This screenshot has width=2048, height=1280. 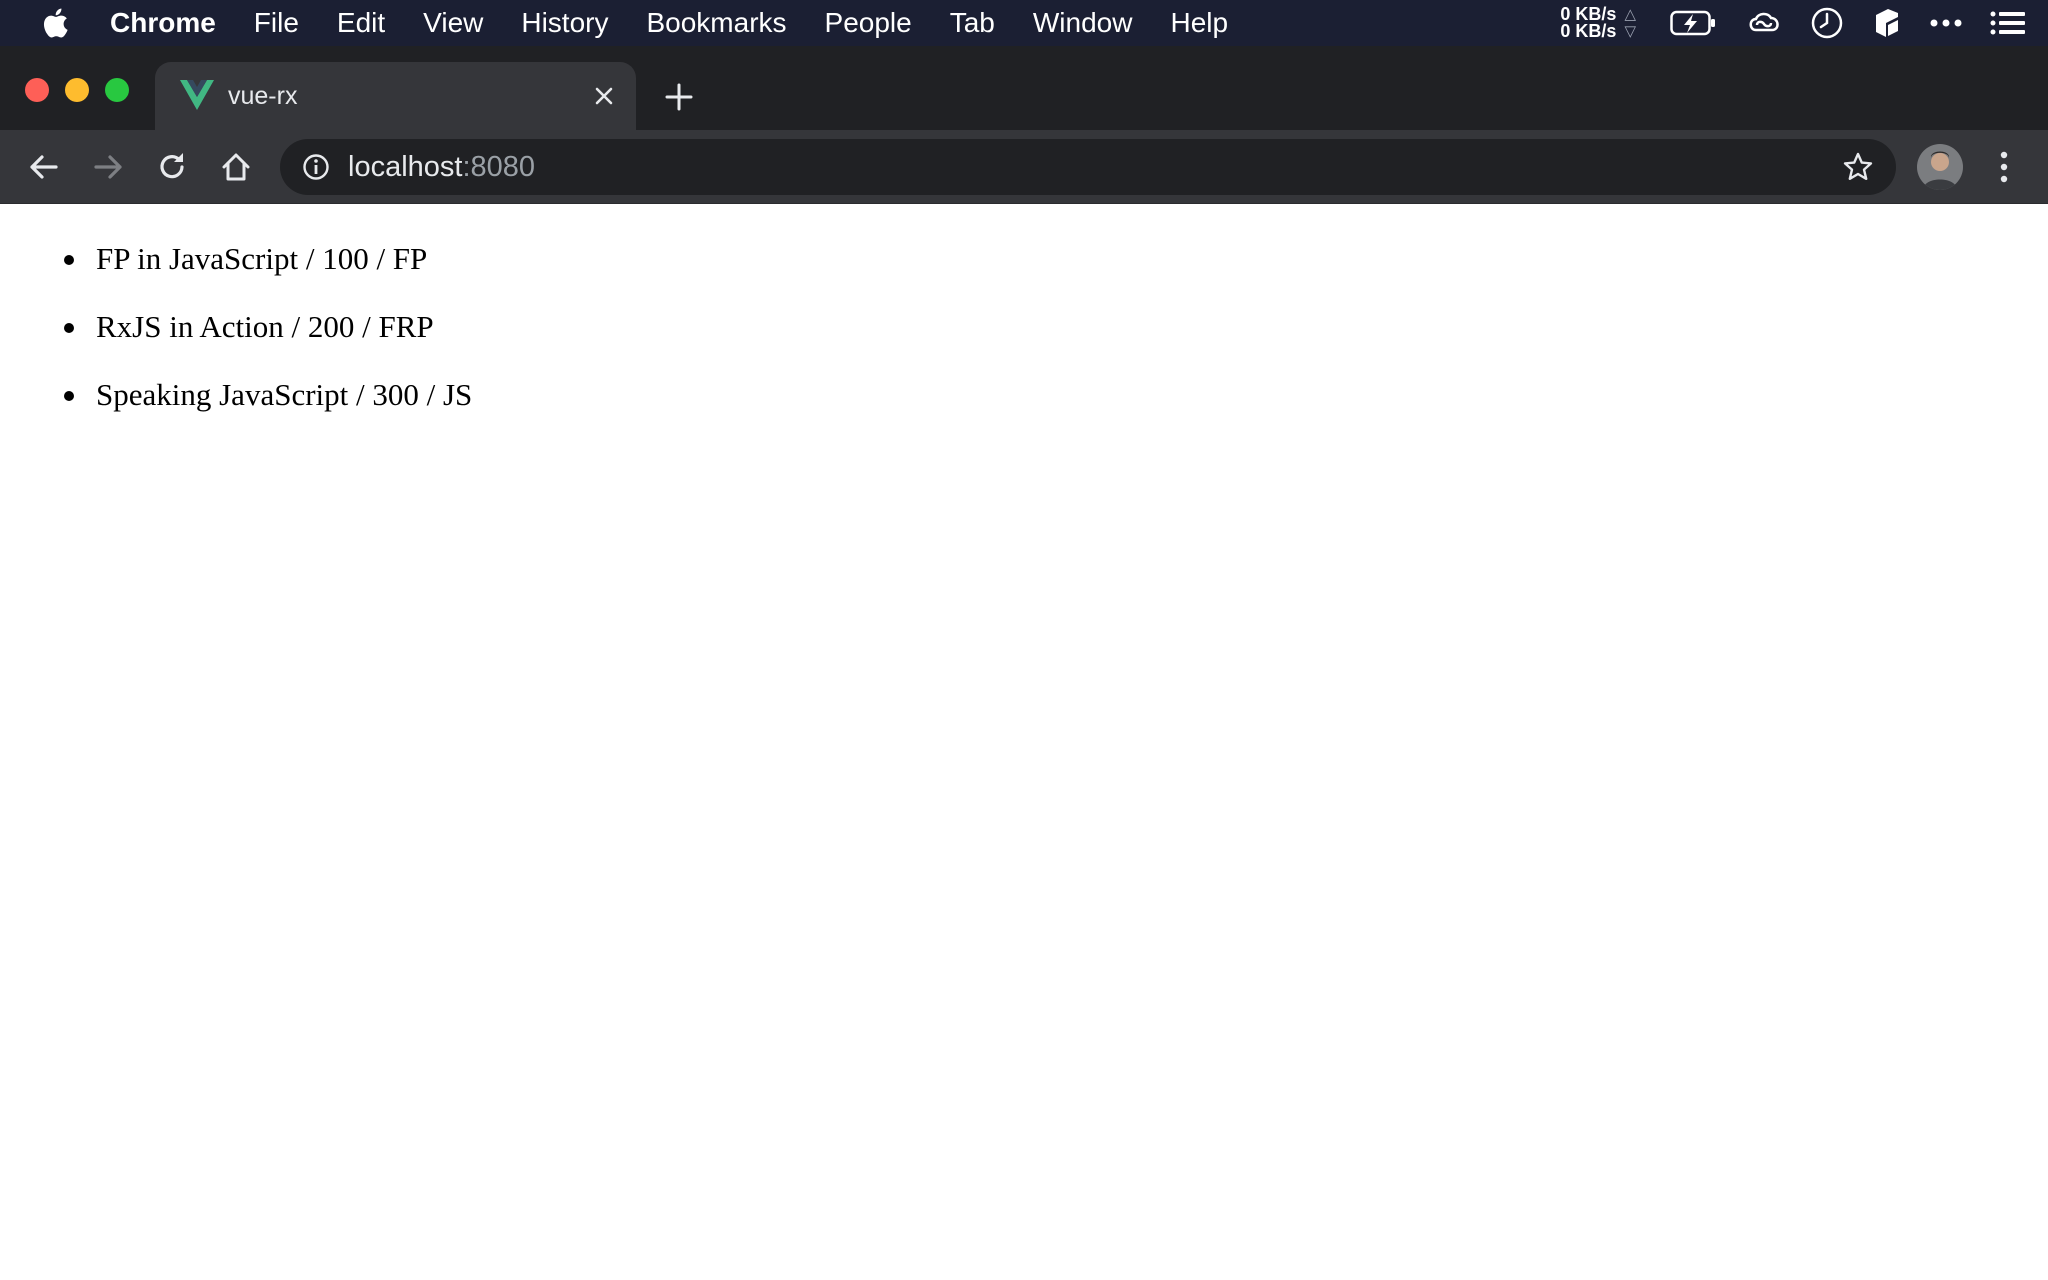 What do you see at coordinates (1694, 23) in the screenshot?
I see `battery-charging-icon` at bounding box center [1694, 23].